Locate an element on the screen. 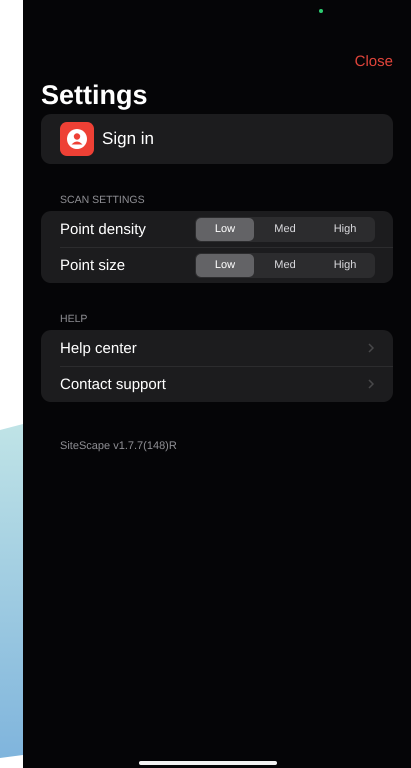 This screenshot has width=411, height=768. section-header: HELP is located at coordinates (74, 319).